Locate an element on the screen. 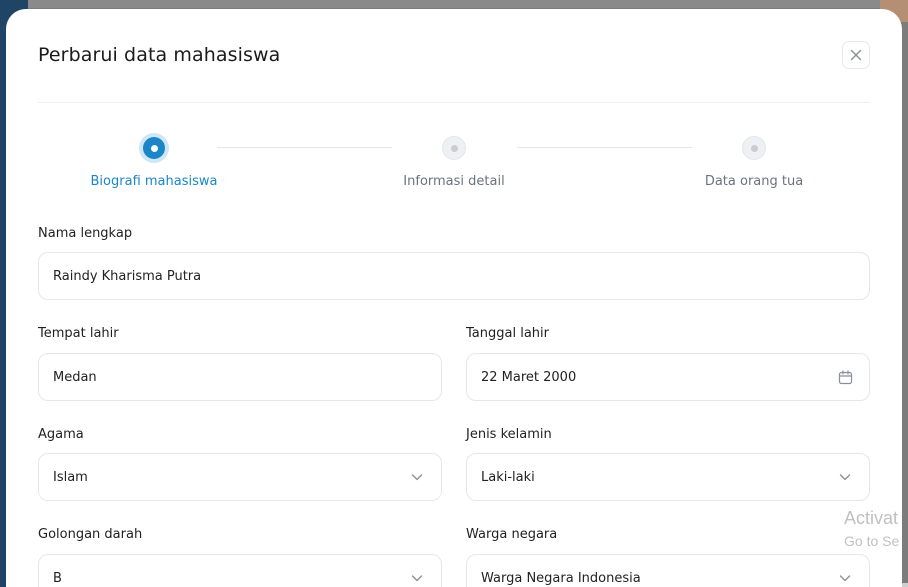  full-name-label: Nama lengkap is located at coordinates (85, 233).